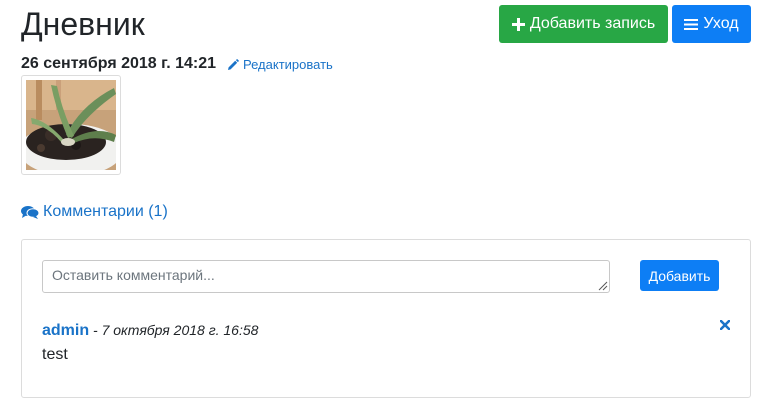 Image resolution: width=765 pixels, height=420 pixels. I want to click on close-icon, so click(725, 325).